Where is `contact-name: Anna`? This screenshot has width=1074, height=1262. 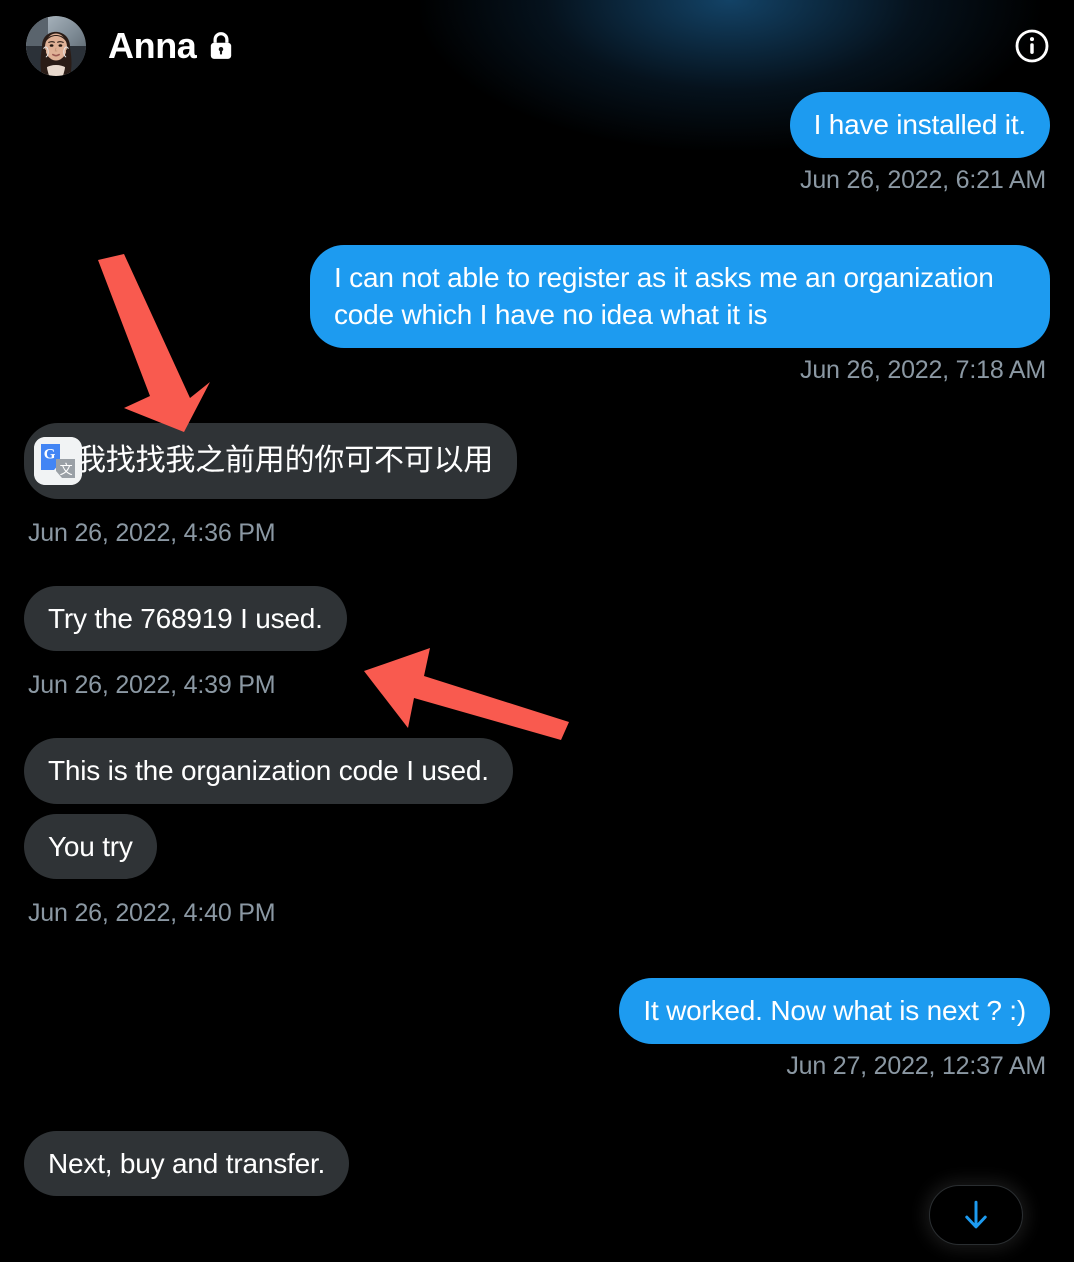
contact-name: Anna is located at coordinates (152, 45).